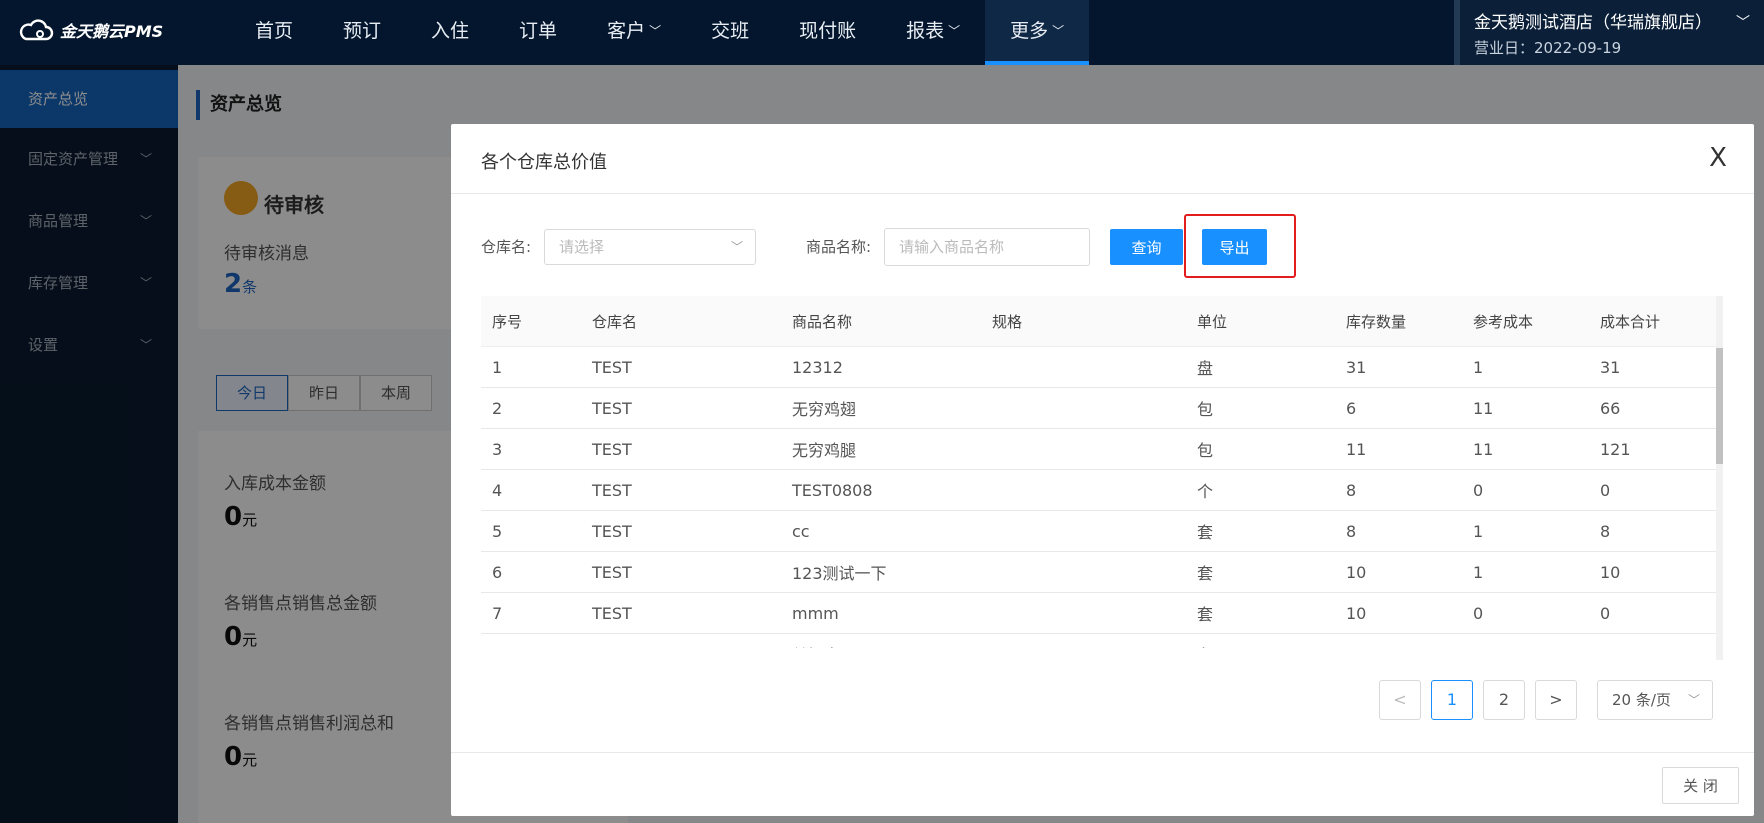 Image resolution: width=1764 pixels, height=823 pixels. What do you see at coordinates (497, 531) in the screenshot?
I see `table-cell: 5` at bounding box center [497, 531].